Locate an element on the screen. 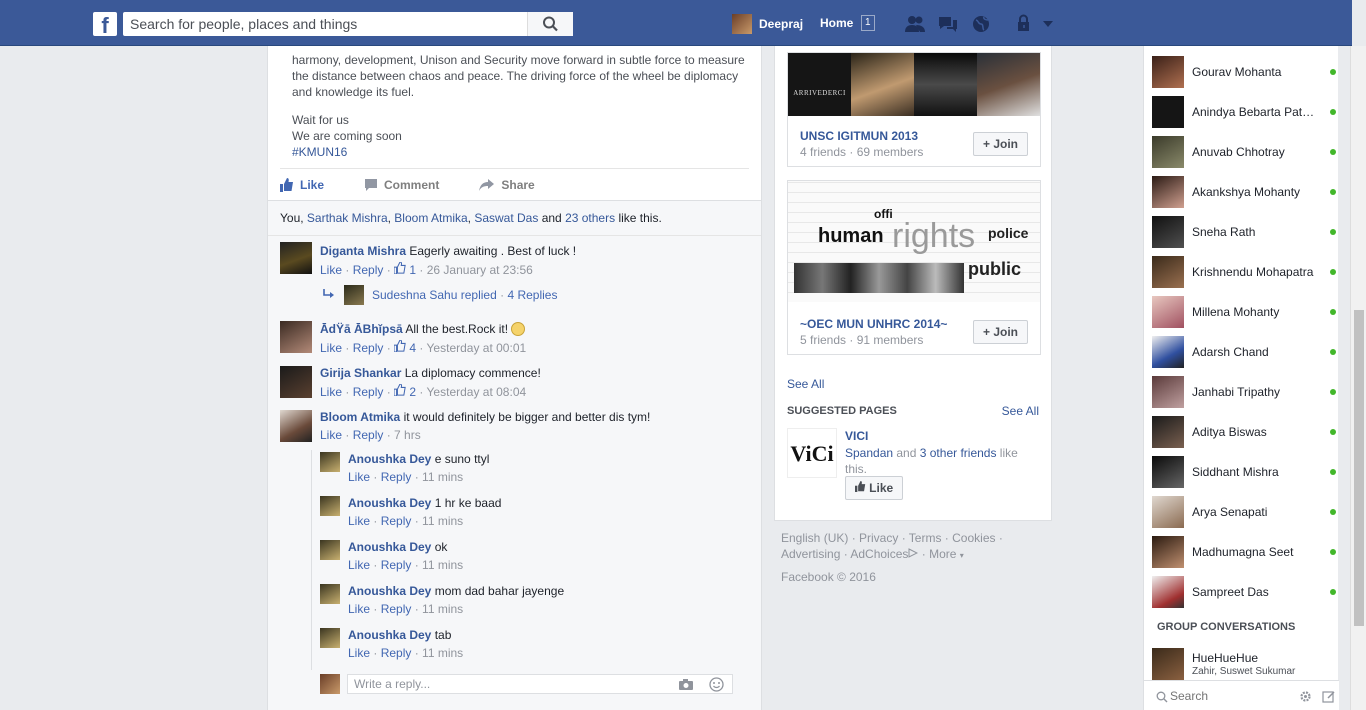 The image size is (1366, 710). group-cover: human rights offi police public is located at coordinates (914, 241).